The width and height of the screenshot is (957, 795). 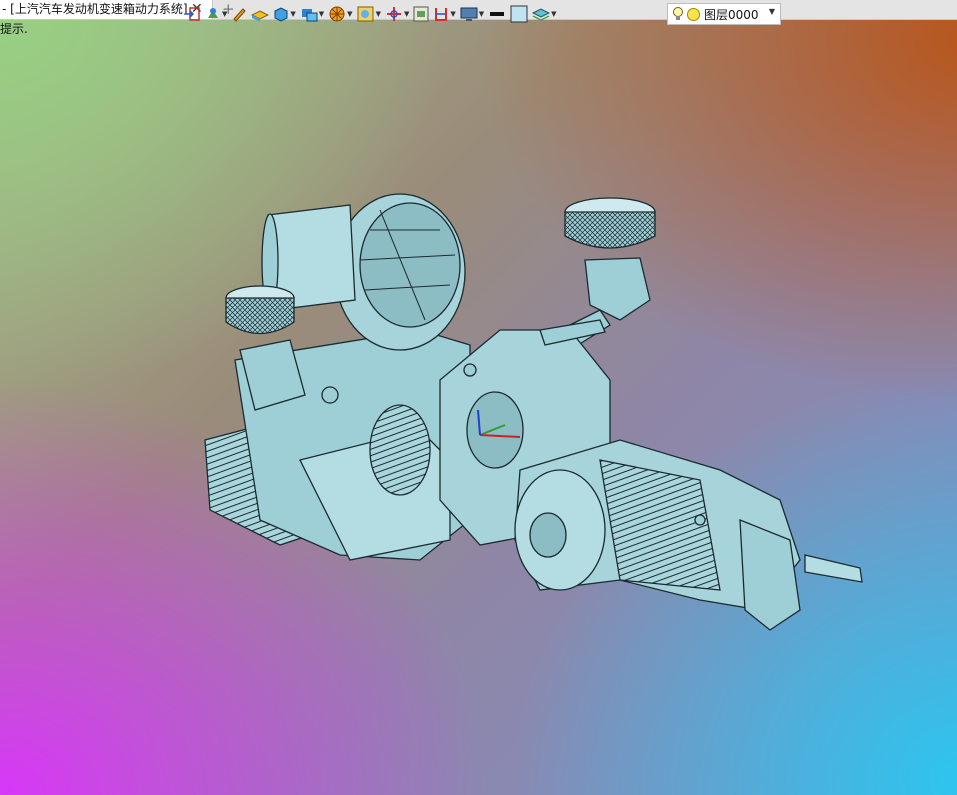 I want to click on view-button: ▼, so click(x=312, y=14).